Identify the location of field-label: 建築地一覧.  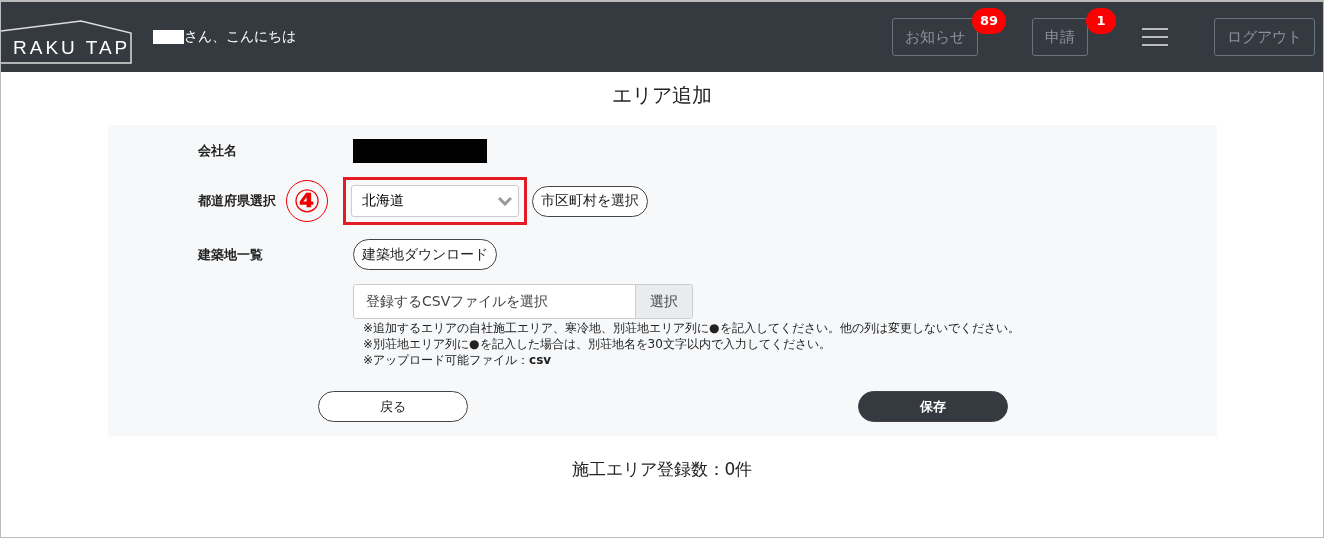
(230, 254).